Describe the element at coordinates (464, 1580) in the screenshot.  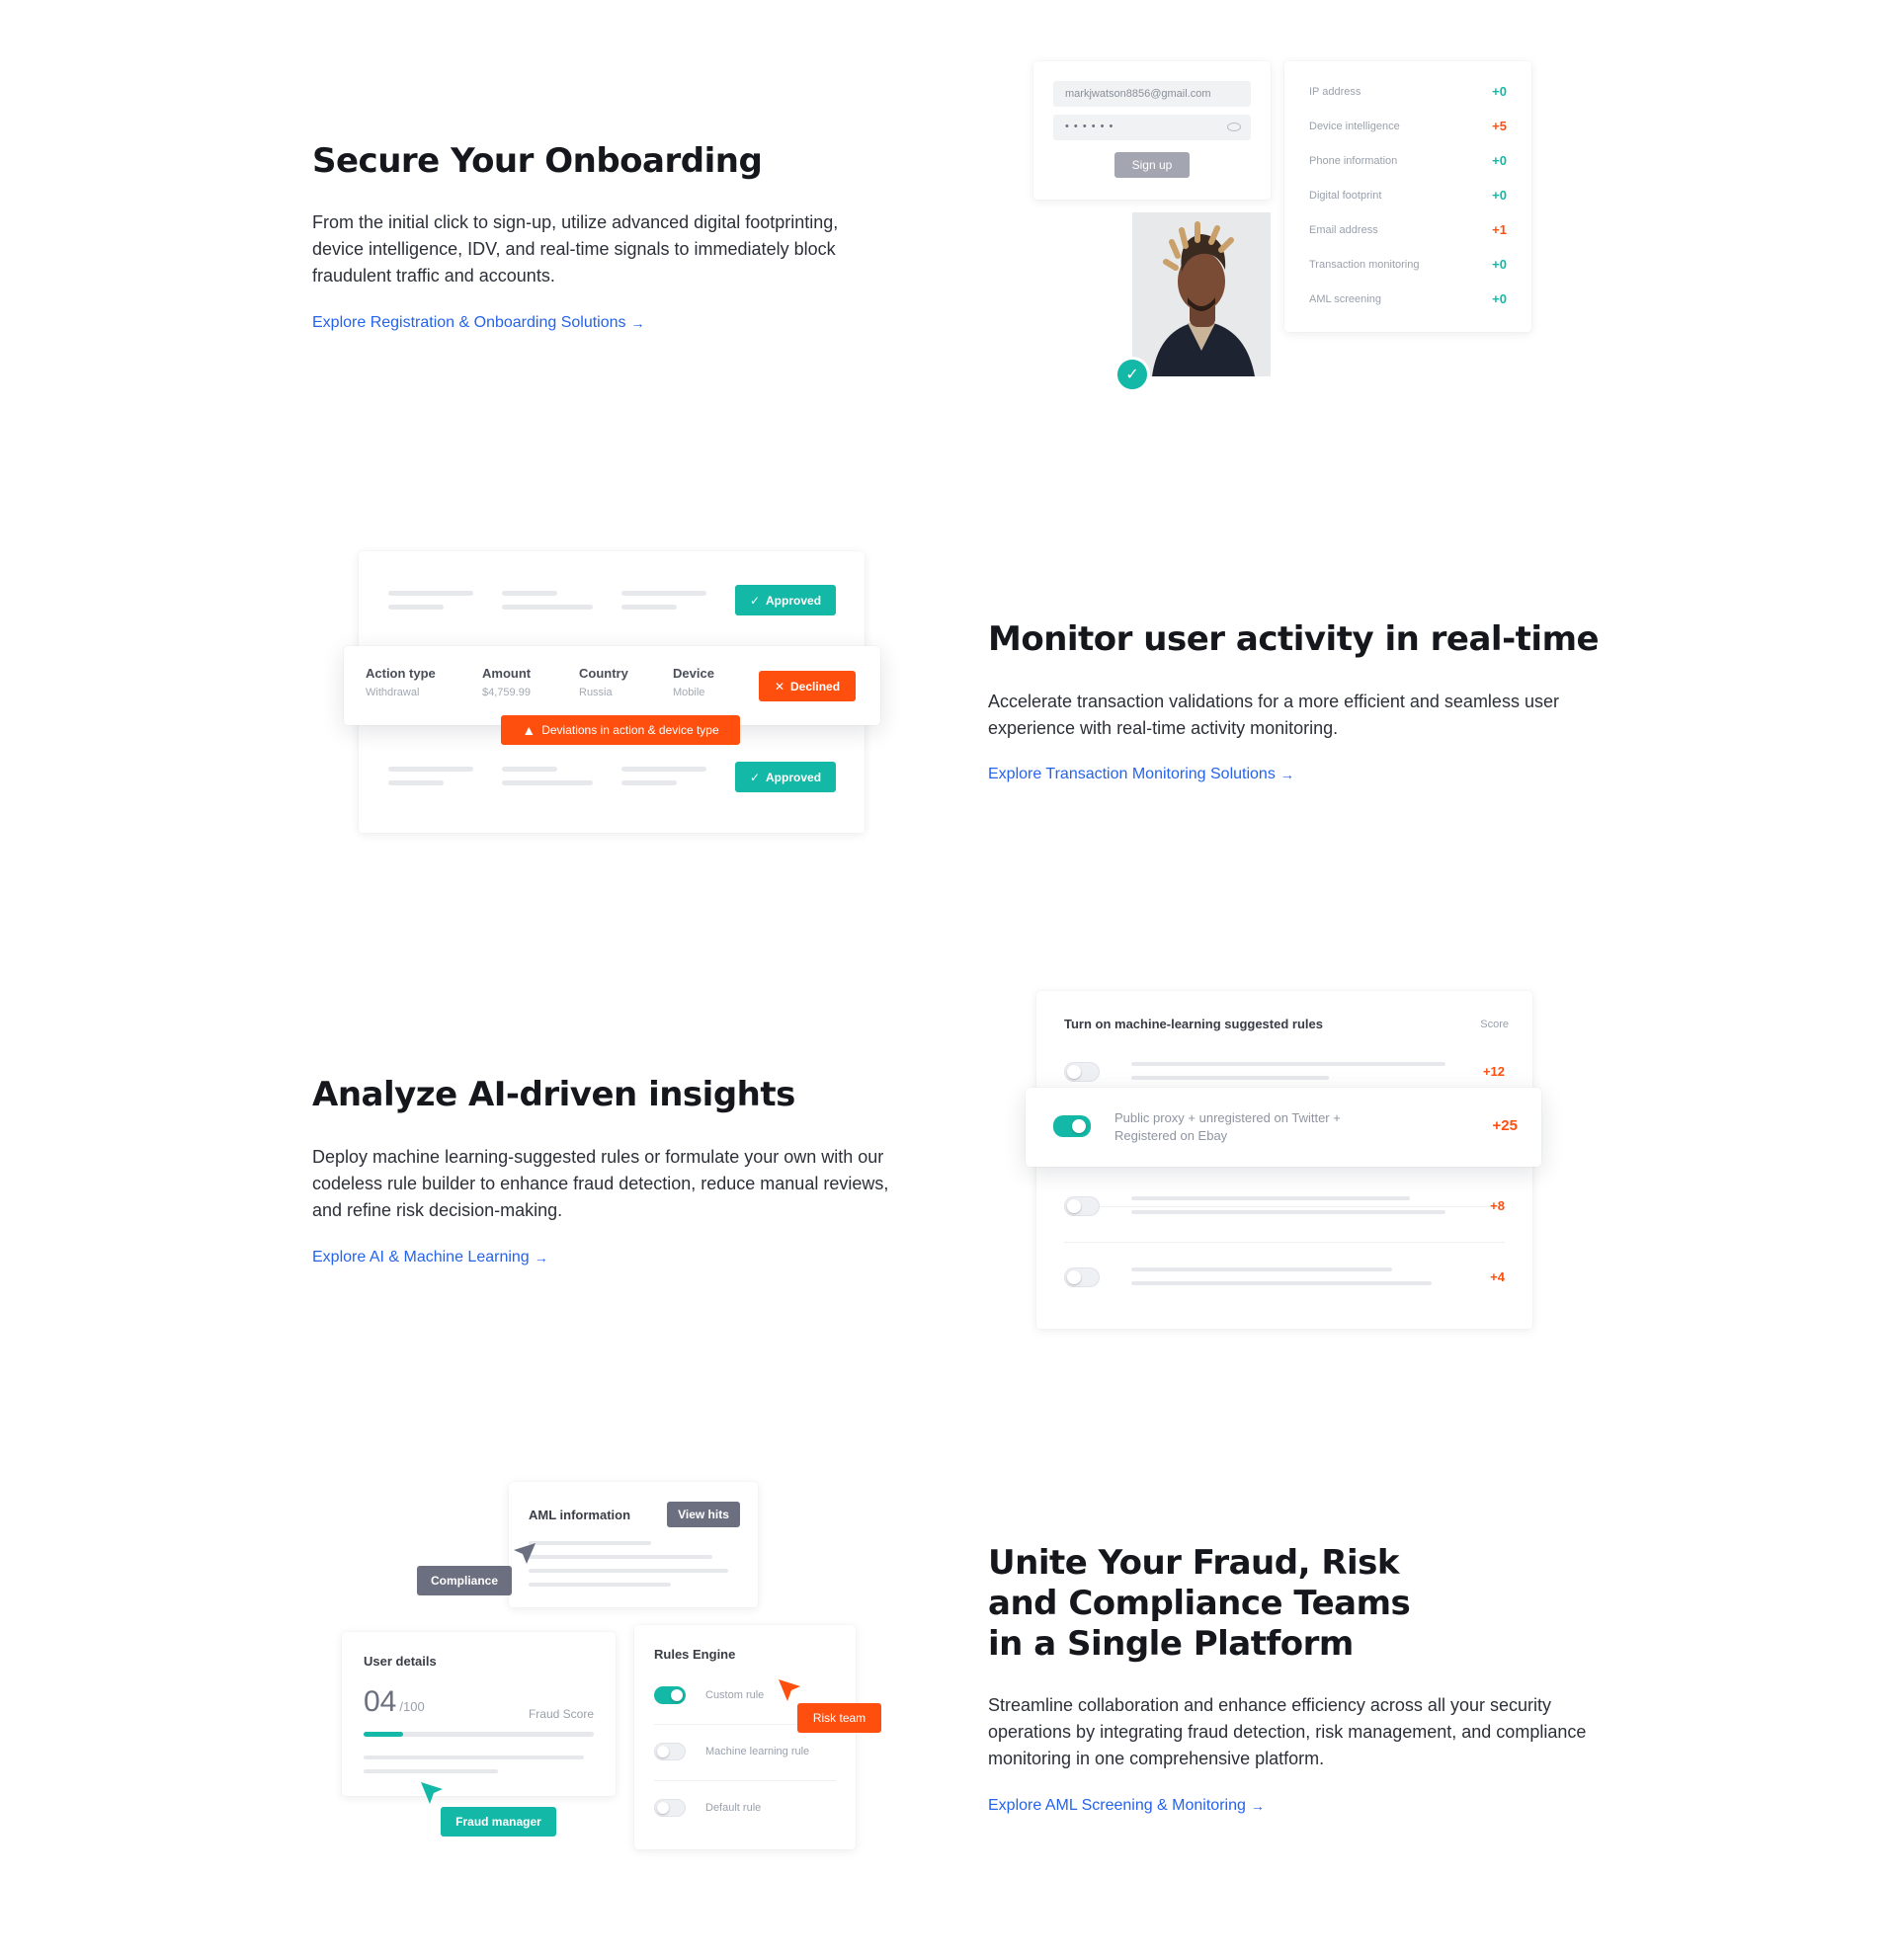
I see `compliance-tag: Compliance` at that location.